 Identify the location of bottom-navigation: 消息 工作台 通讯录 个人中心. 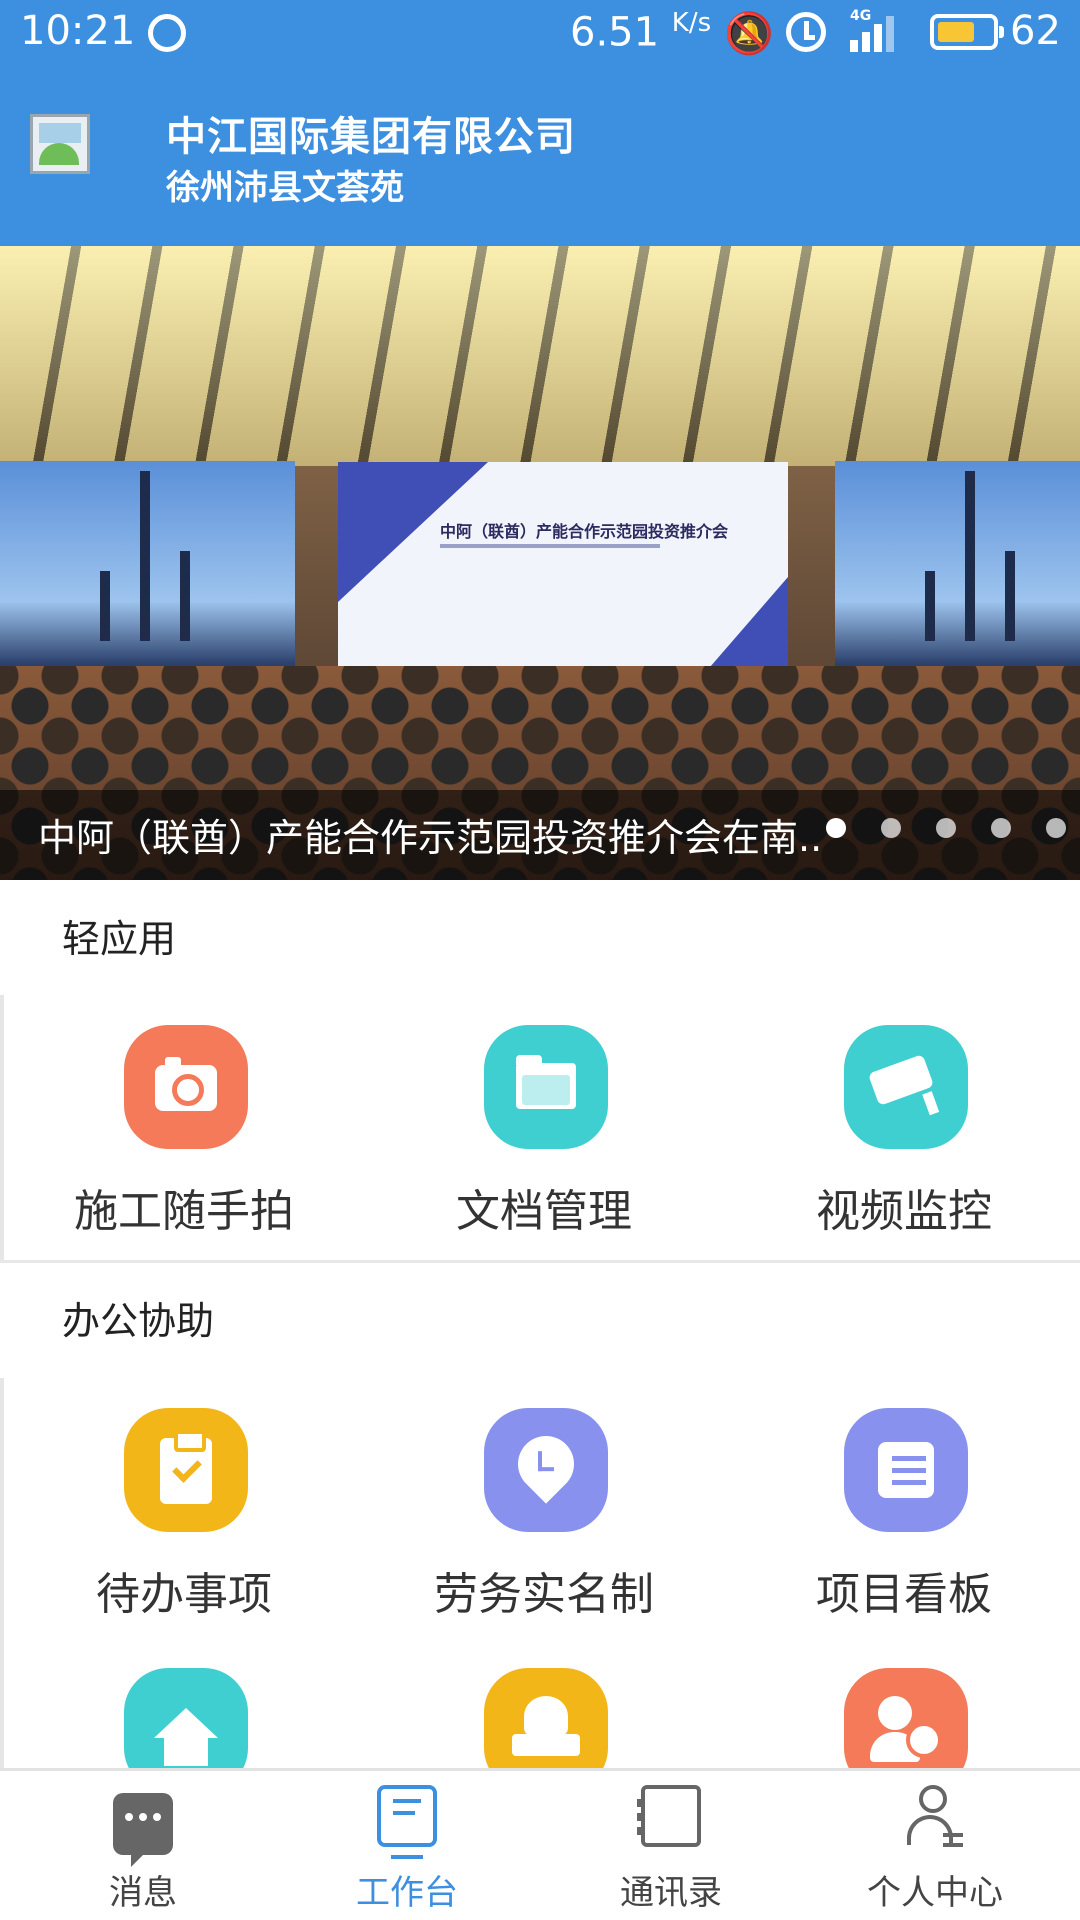
(540, 1844).